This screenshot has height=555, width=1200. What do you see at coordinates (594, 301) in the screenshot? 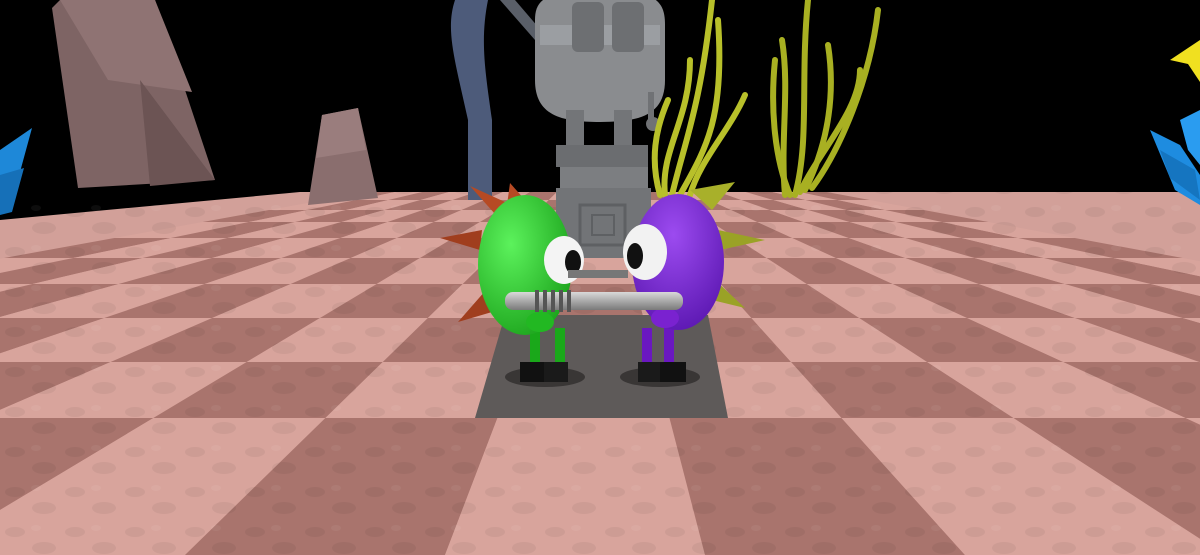
I see `metal-rod` at bounding box center [594, 301].